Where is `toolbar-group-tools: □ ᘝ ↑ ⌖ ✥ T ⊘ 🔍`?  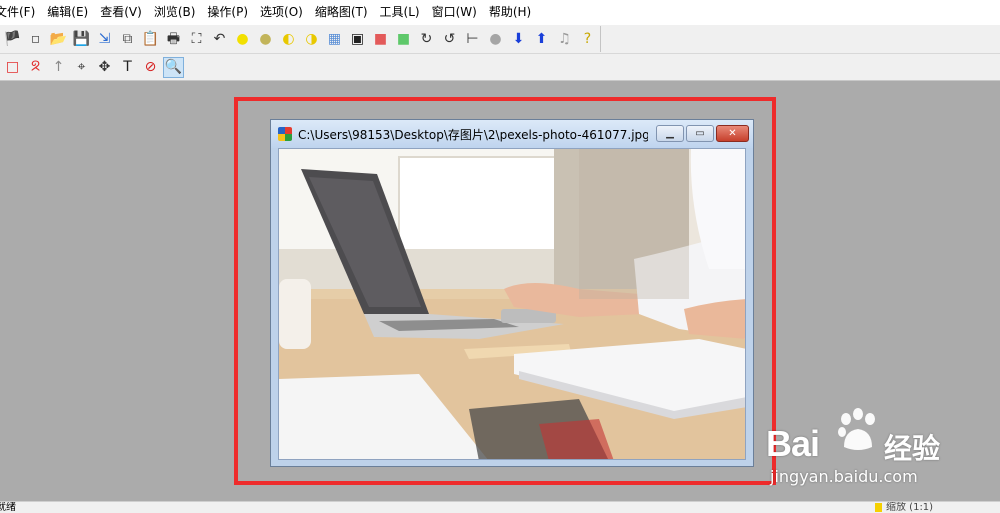 toolbar-group-tools: □ ᘝ ↑ ⌖ ✥ T ⊘ 🔍 is located at coordinates (93, 67).